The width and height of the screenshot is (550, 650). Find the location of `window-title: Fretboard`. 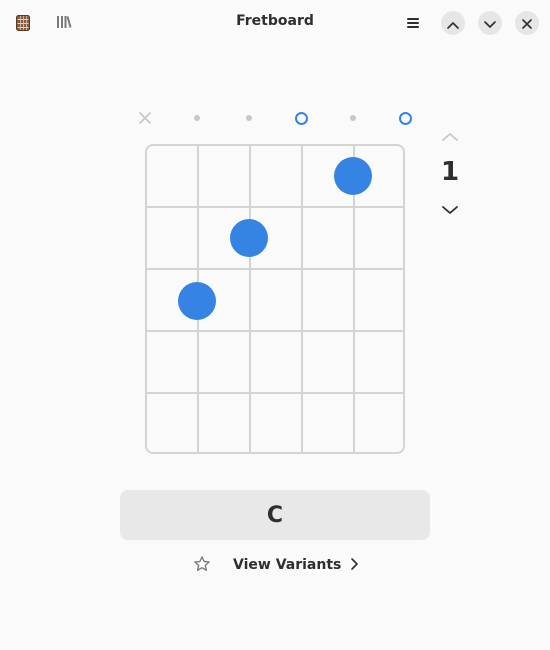

window-title: Fretboard is located at coordinates (275, 21).